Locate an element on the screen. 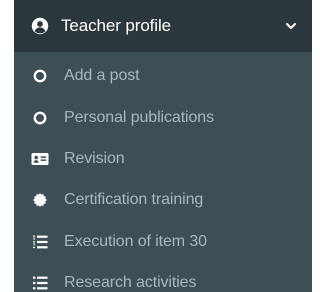 This screenshot has width=320, height=292. user-circle-icon is located at coordinates (40, 26).